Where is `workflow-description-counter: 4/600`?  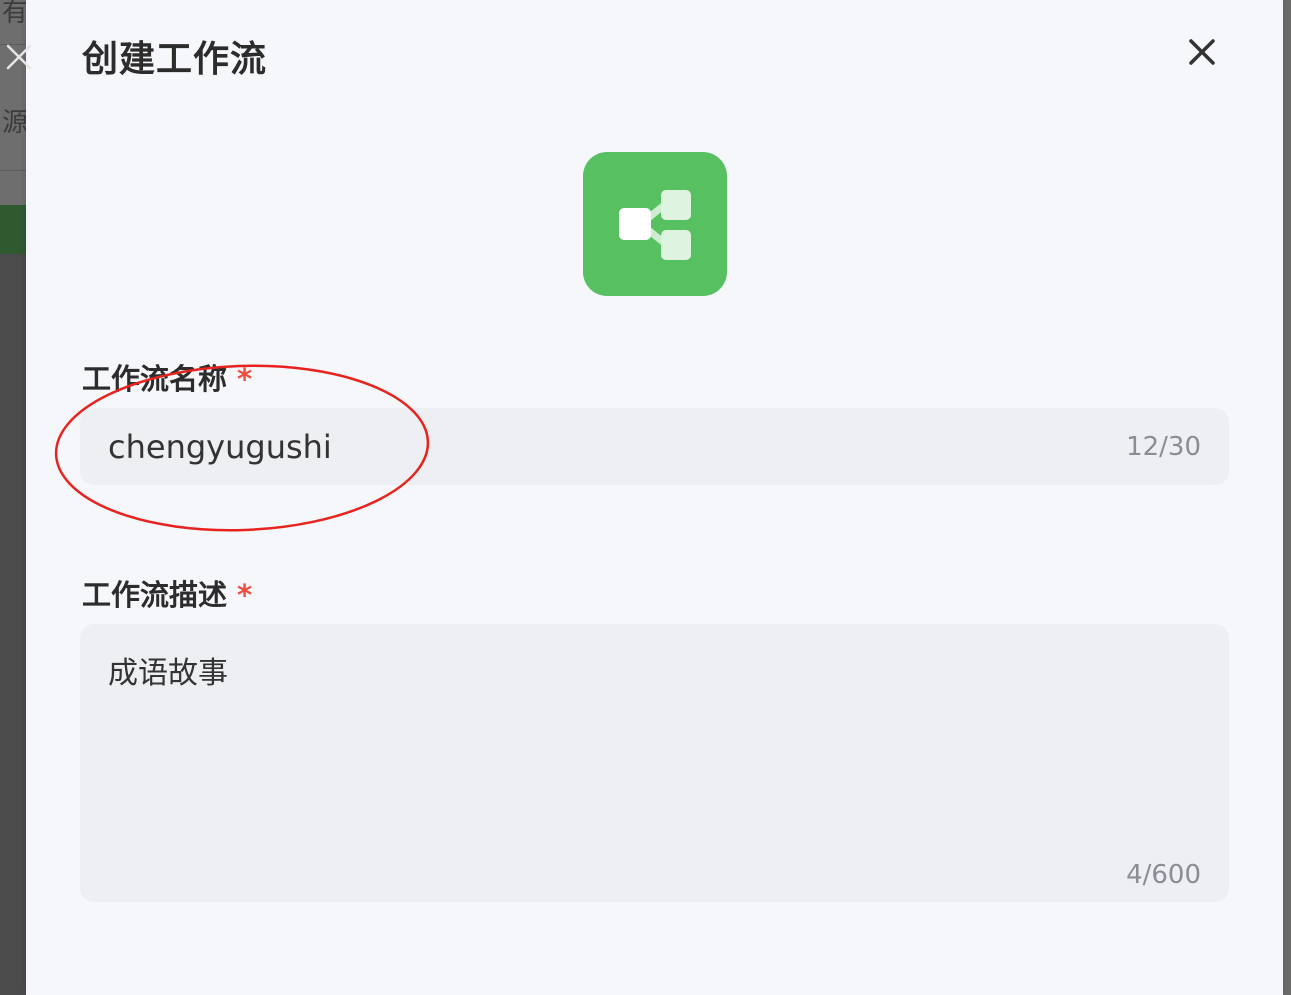 workflow-description-counter: 4/600 is located at coordinates (1163, 875).